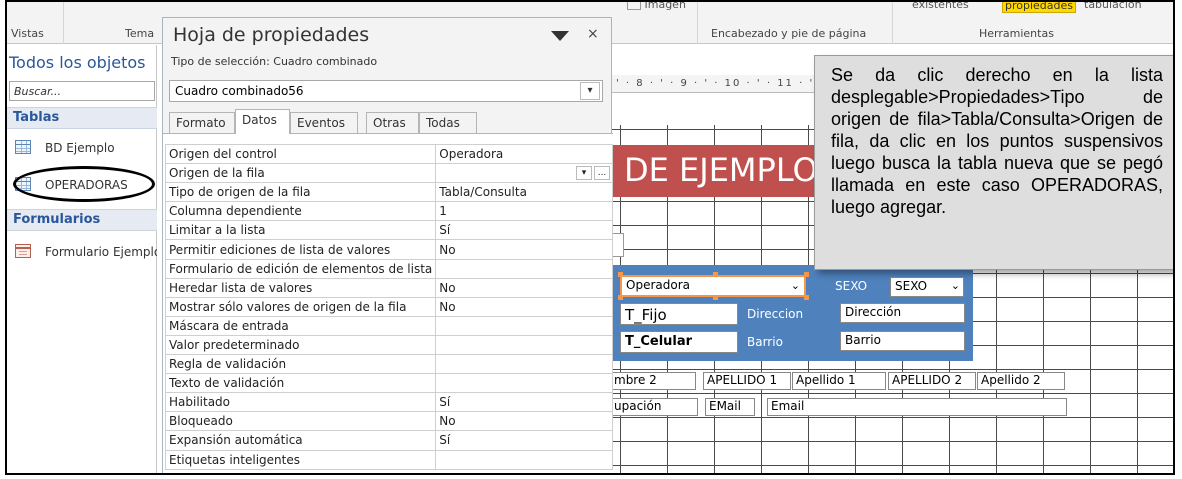 This screenshot has height=479, width=1182. Describe the element at coordinates (388, 154) in the screenshot. I see `property-row: Origen del control Operadora` at that location.